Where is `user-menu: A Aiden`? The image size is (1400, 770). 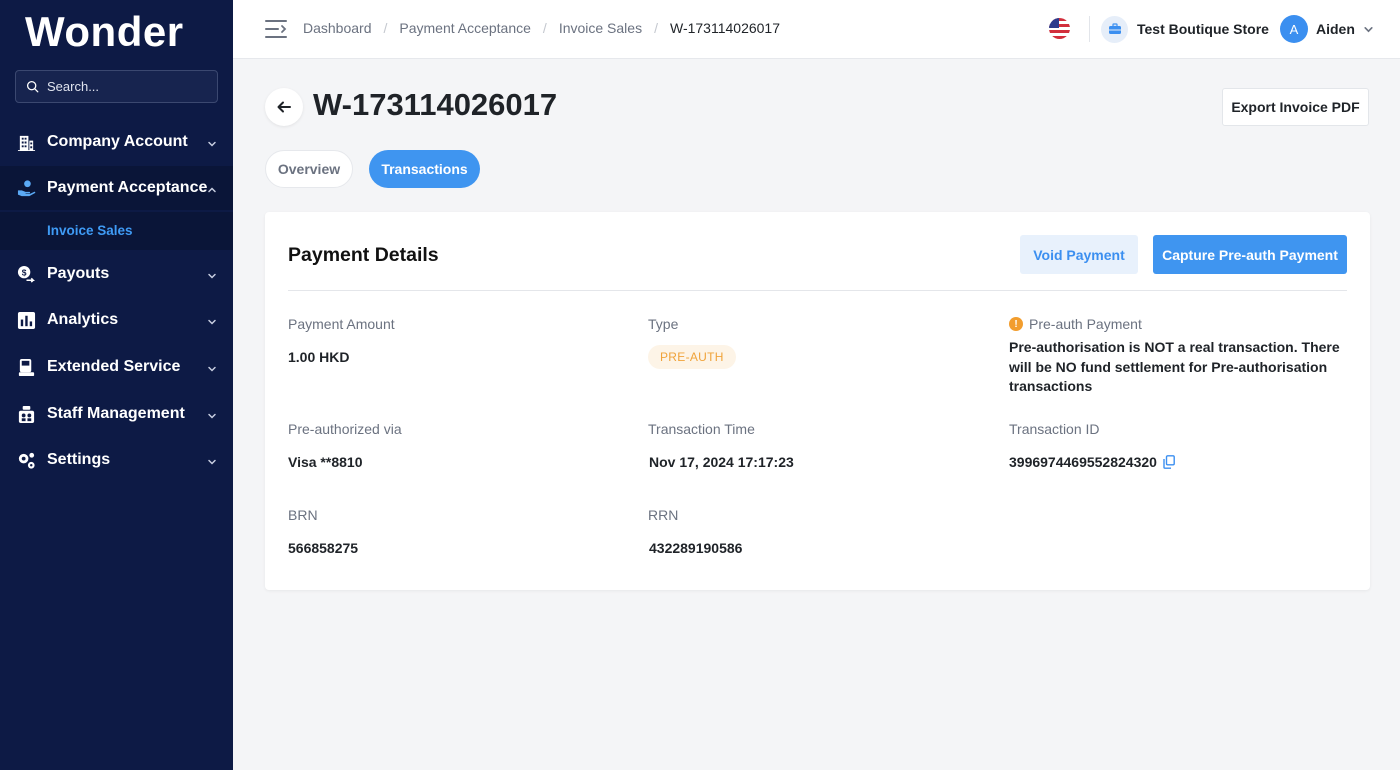
user-menu: A Aiden is located at coordinates (1327, 29).